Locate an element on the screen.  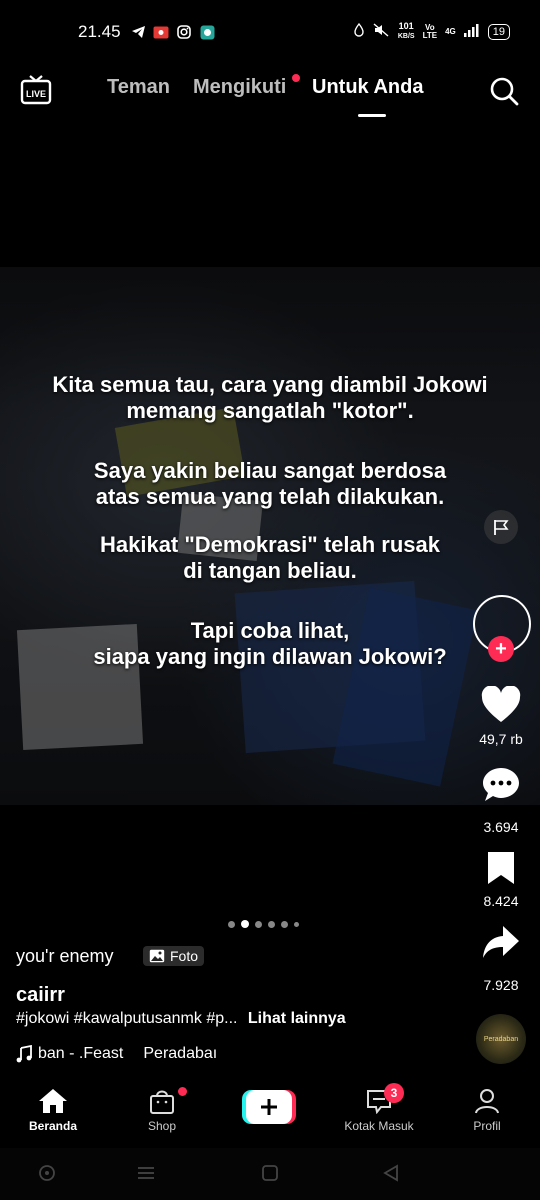
shop-notification-dot is located at coordinates (182, 1091).